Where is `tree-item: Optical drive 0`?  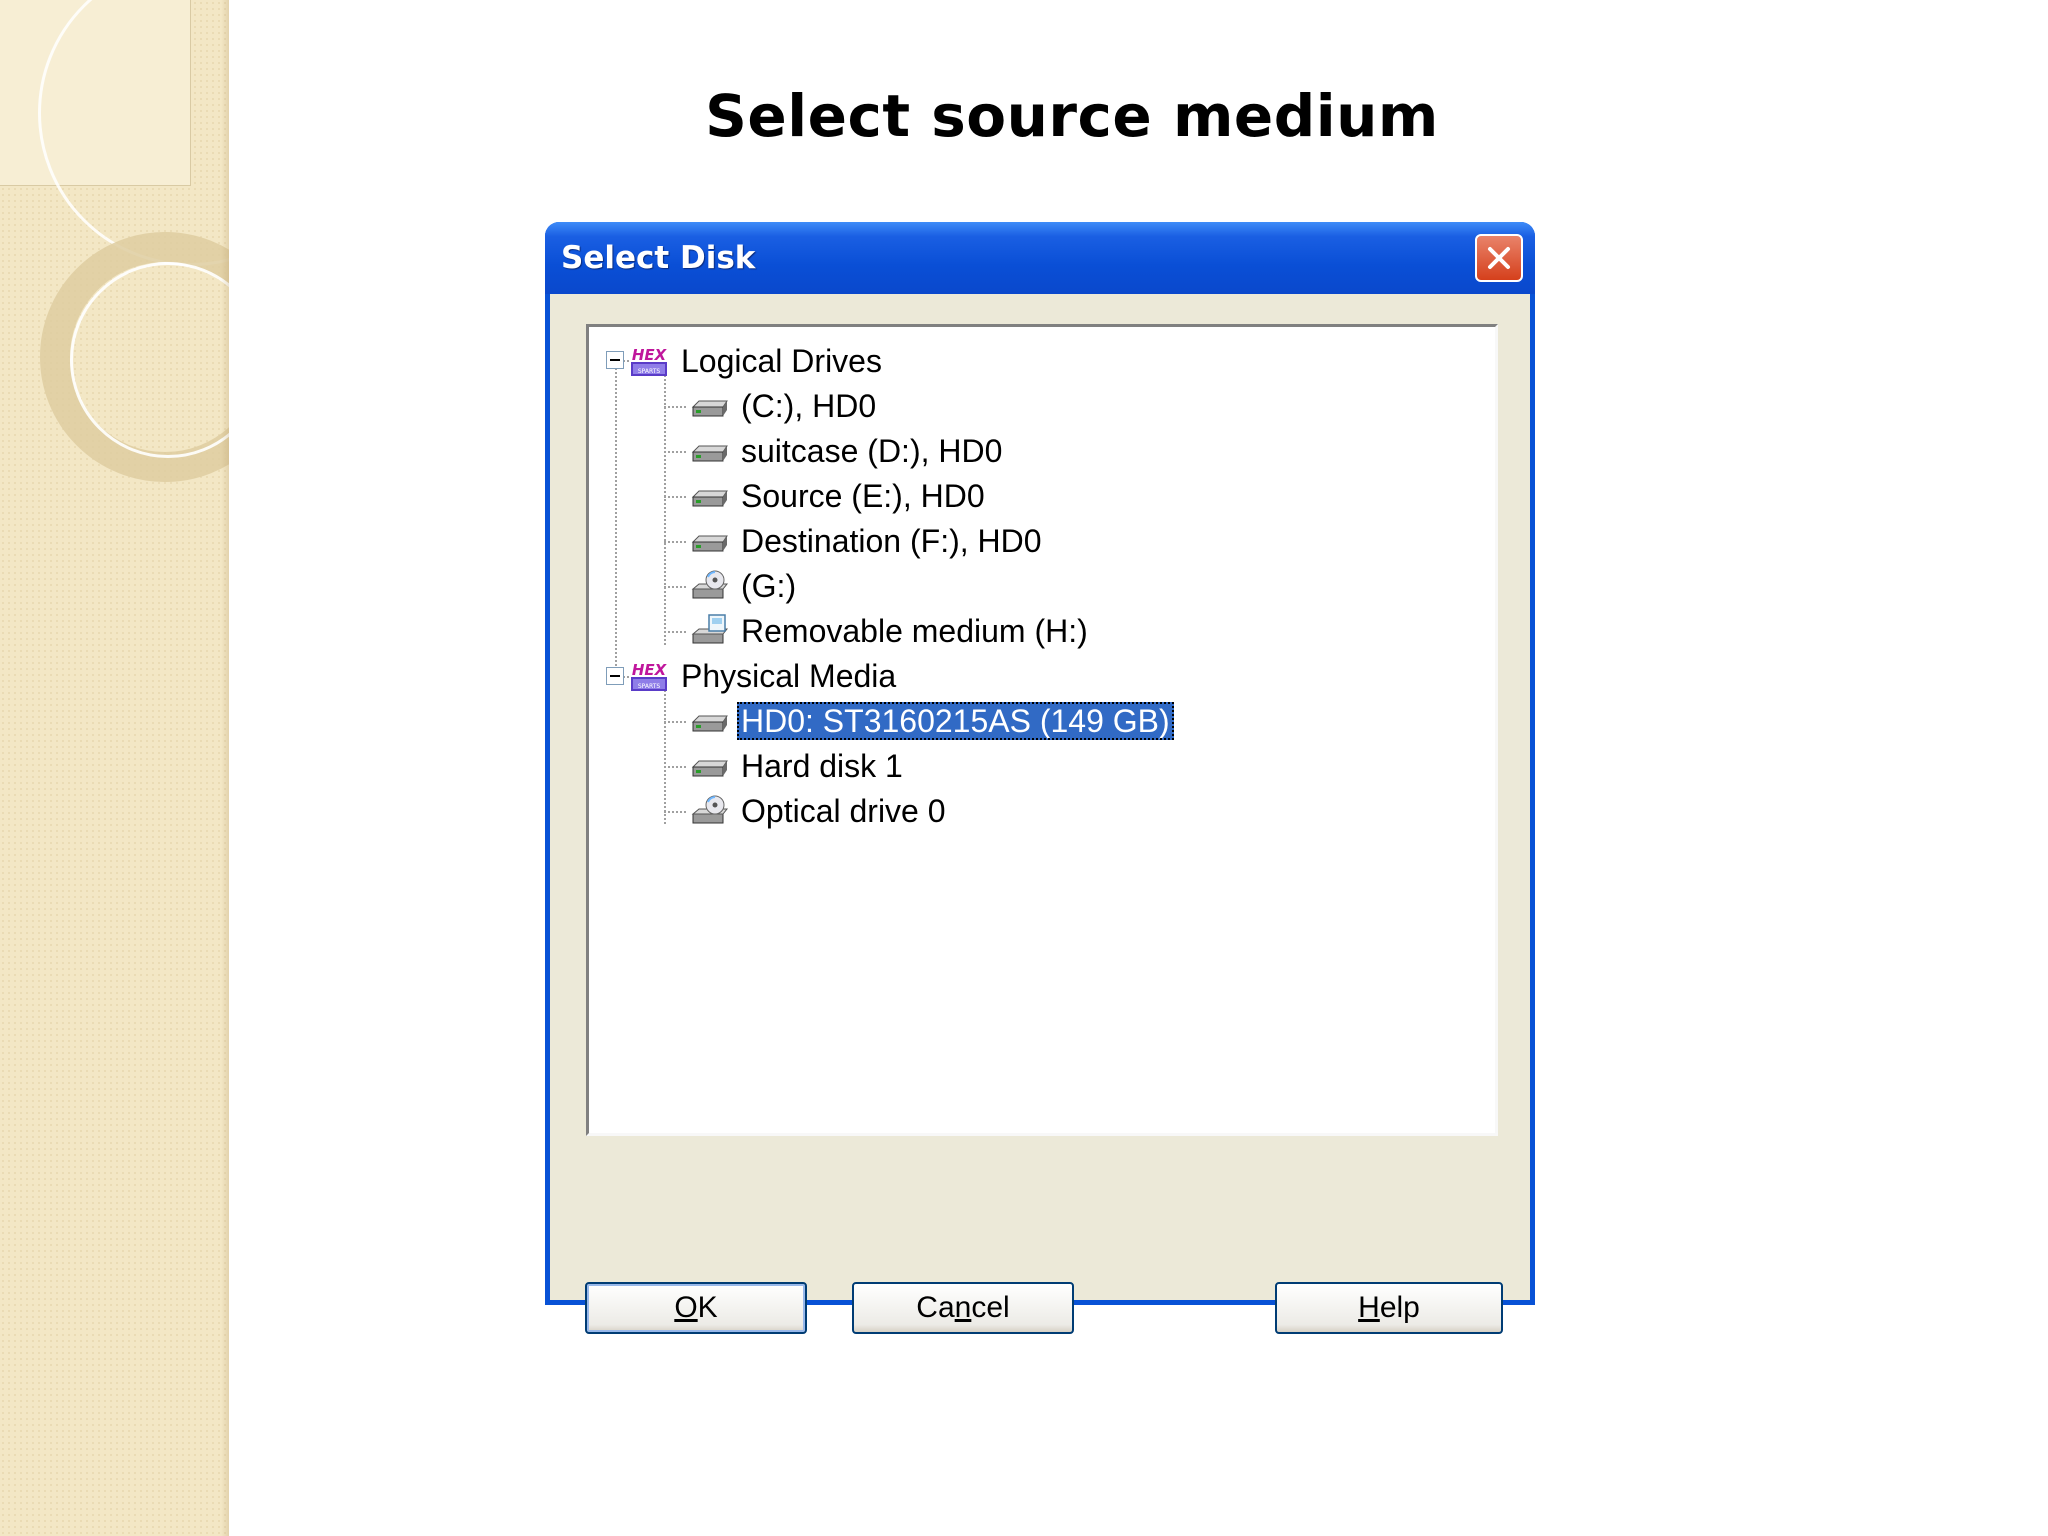 tree-item: Optical drive 0 is located at coordinates (819, 811).